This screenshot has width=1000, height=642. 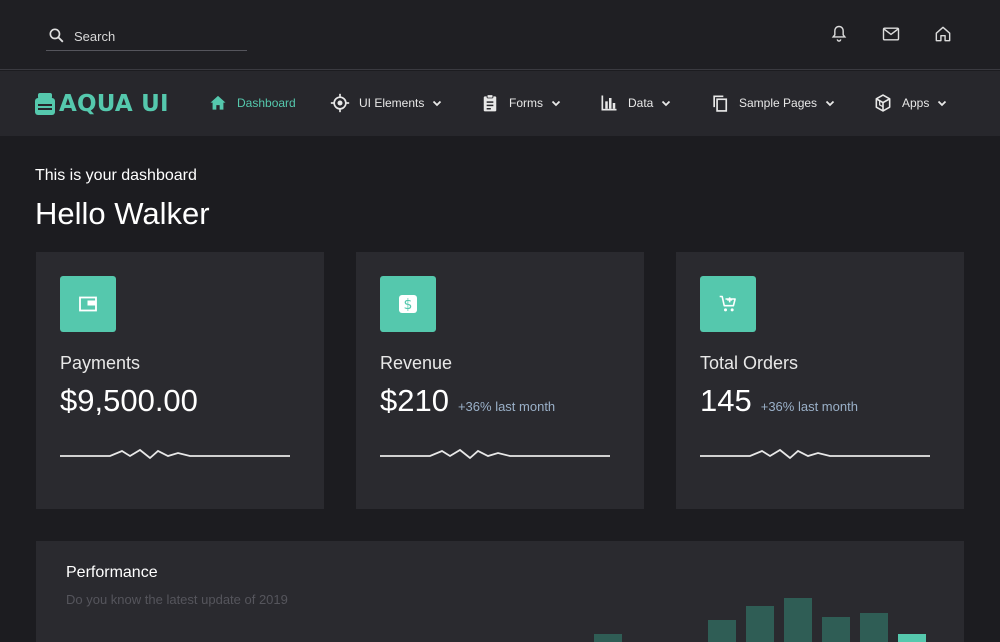 I want to click on card-label: Revenue, so click(x=416, y=363).